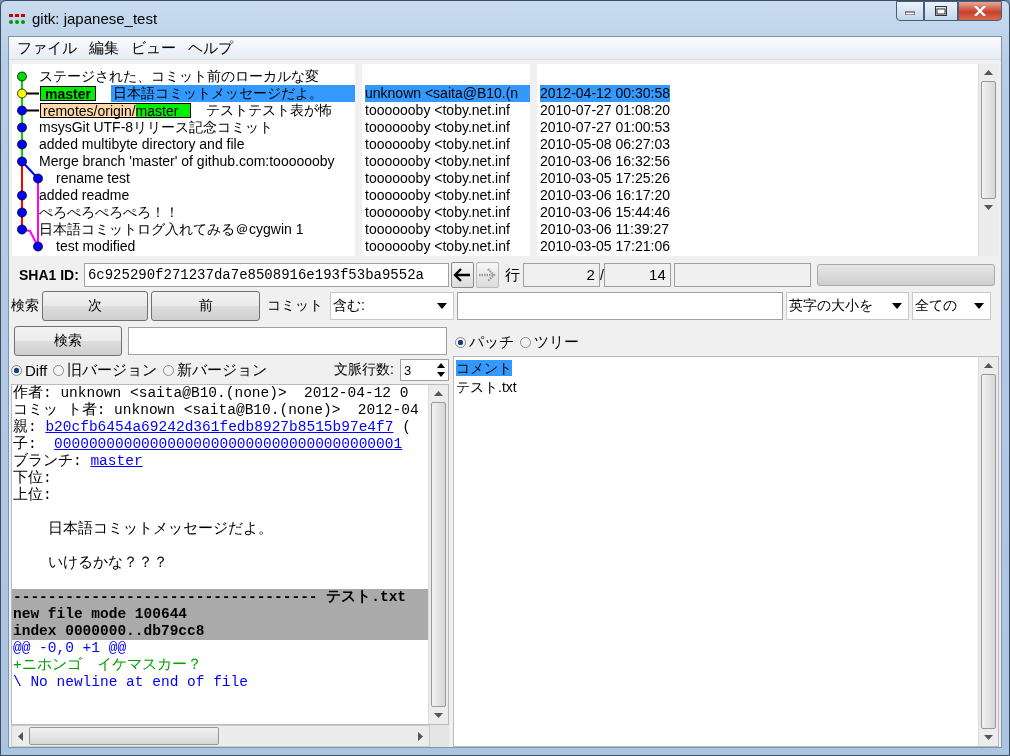 This screenshot has height=756, width=1010. Describe the element at coordinates (604, 229) in the screenshot. I see `commit-date: 2010-03-06 11:39:27` at that location.